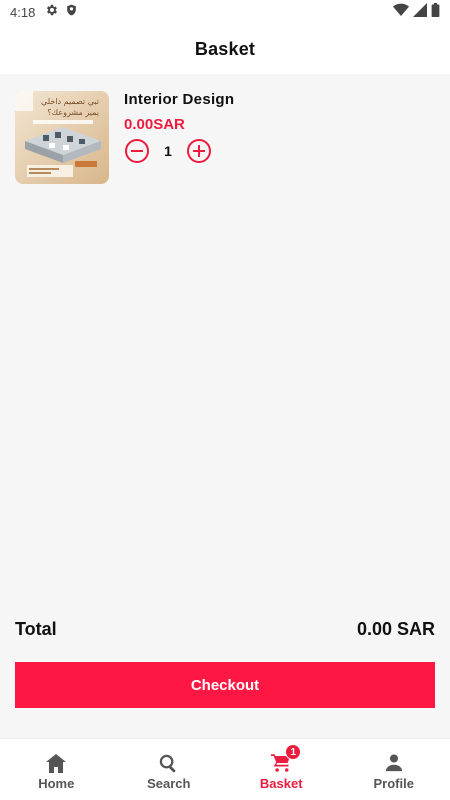  I want to click on product-thumbnail: تبي تصميم داخلي يميز مشروعك؟, so click(62, 137).